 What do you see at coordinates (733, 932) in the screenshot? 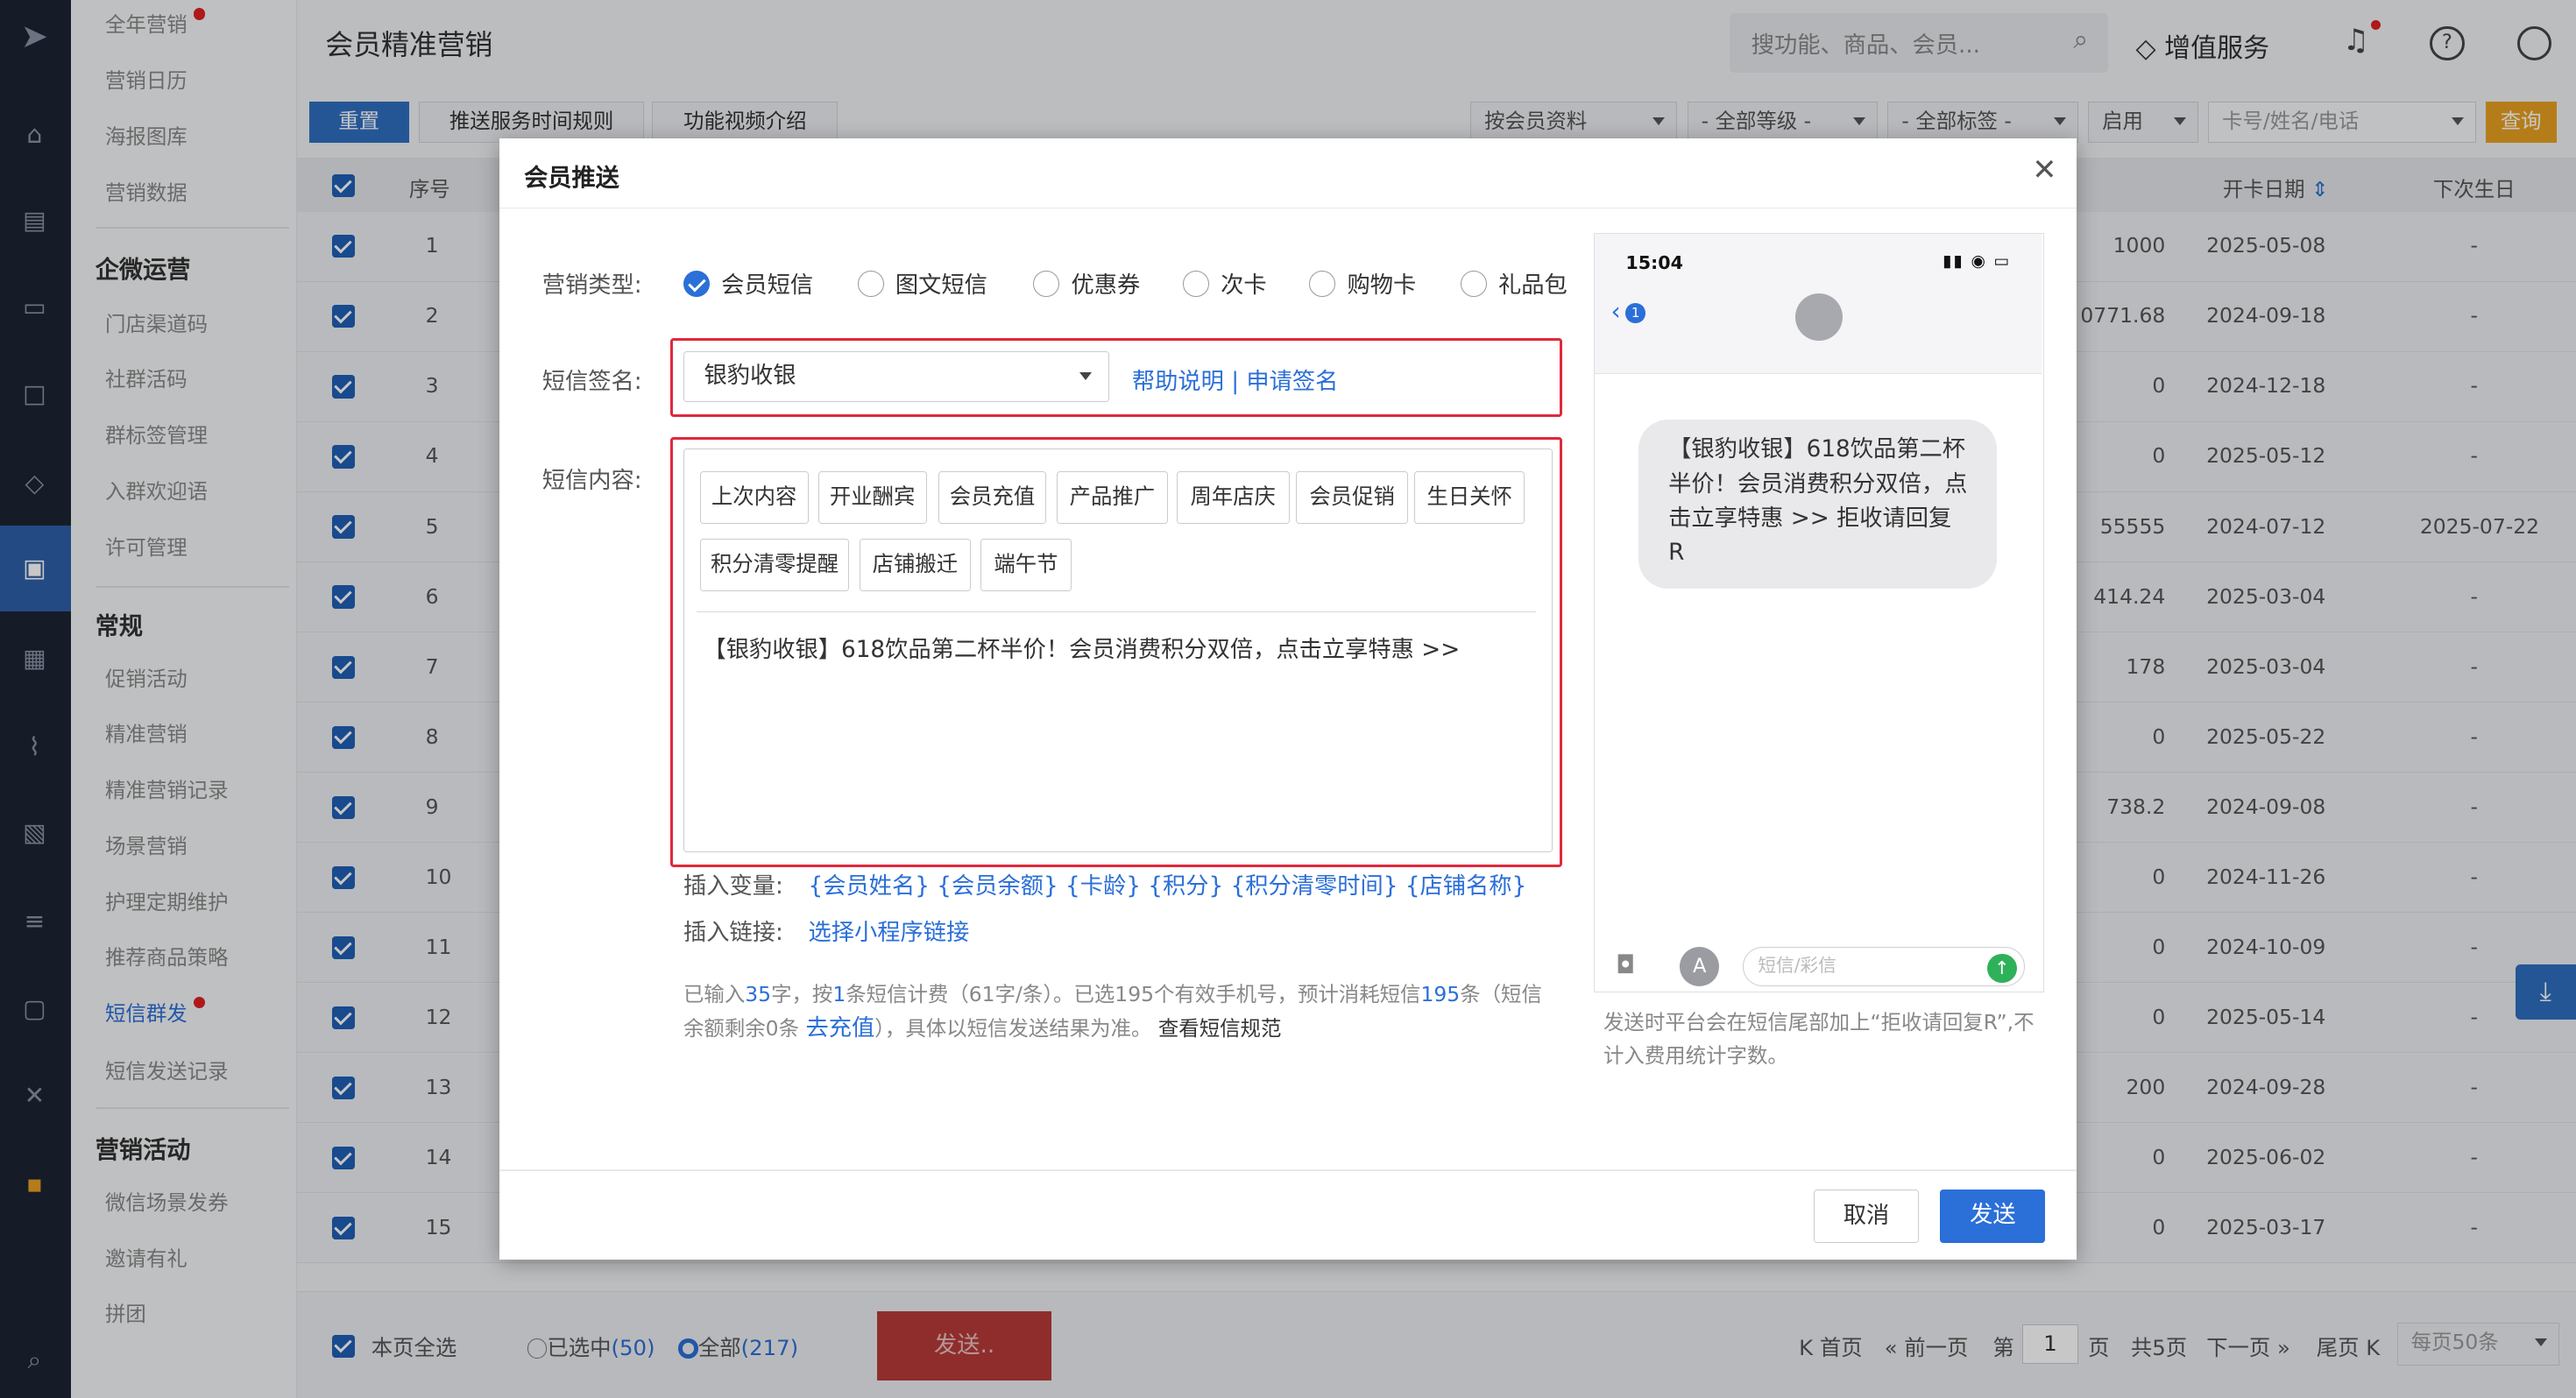
I see `insert-link-label: 插入链接:` at bounding box center [733, 932].